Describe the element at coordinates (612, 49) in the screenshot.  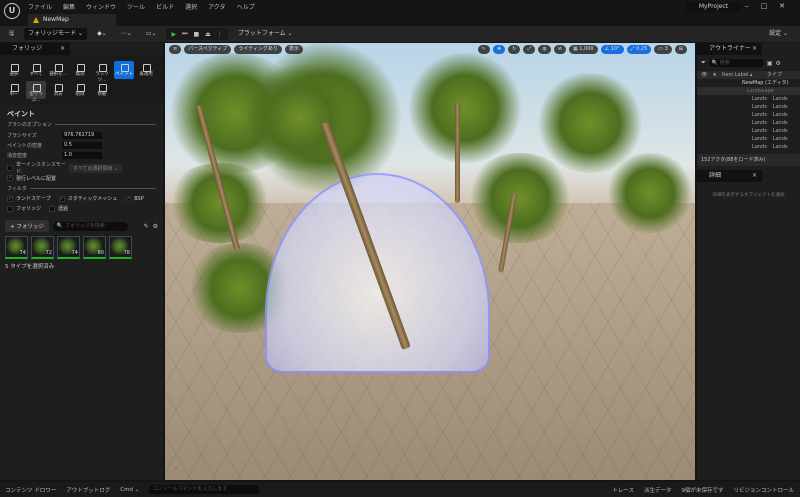
I see `rotation-snap: ∠ 10°` at that location.